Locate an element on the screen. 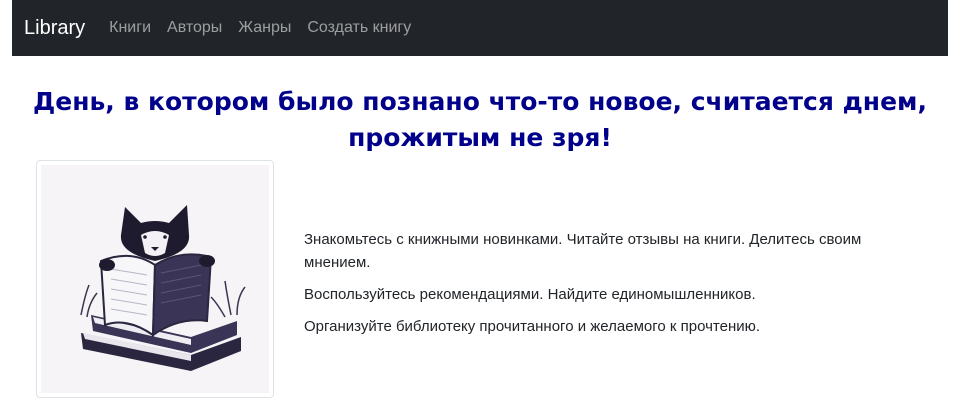 The height and width of the screenshot is (404, 960). nav-link-create-book: Создать книгу is located at coordinates (359, 28).